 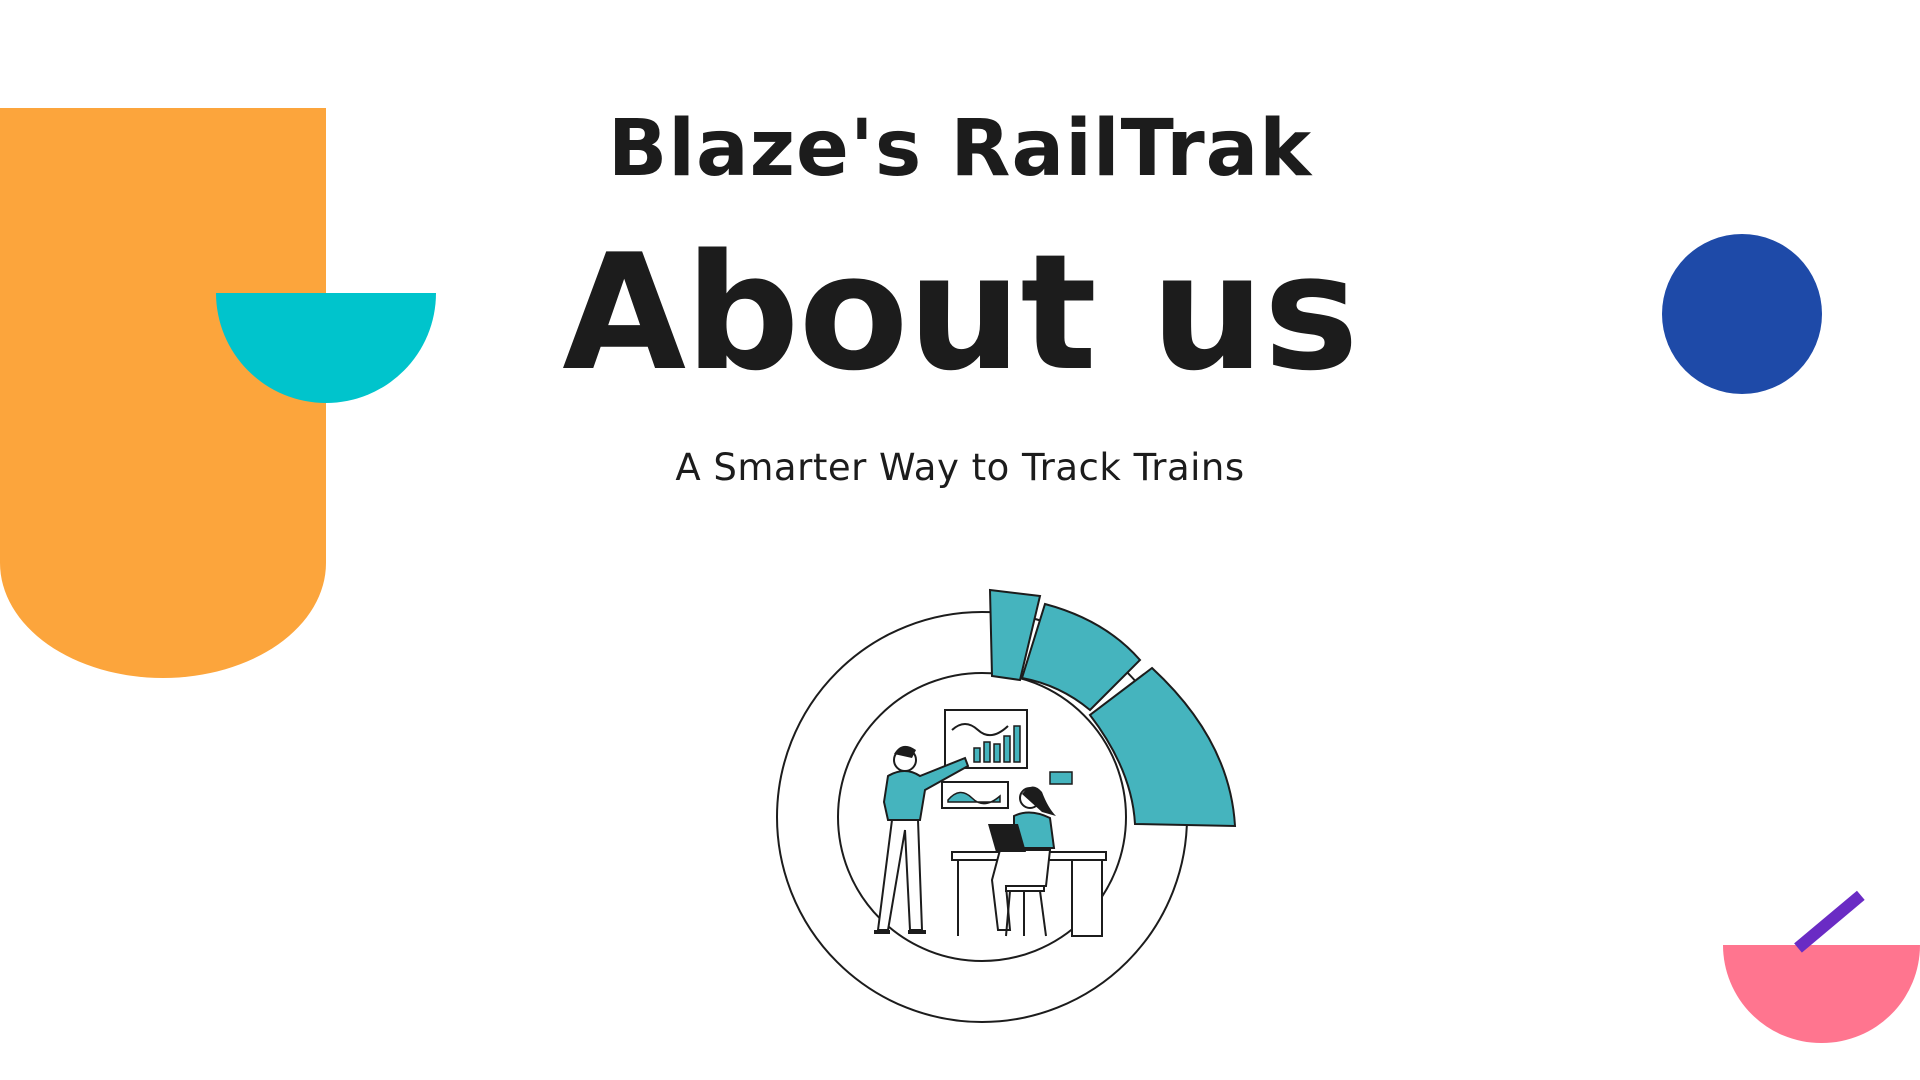 I want to click on team-analytics-illustration-icon, so click(x=1006, y=805).